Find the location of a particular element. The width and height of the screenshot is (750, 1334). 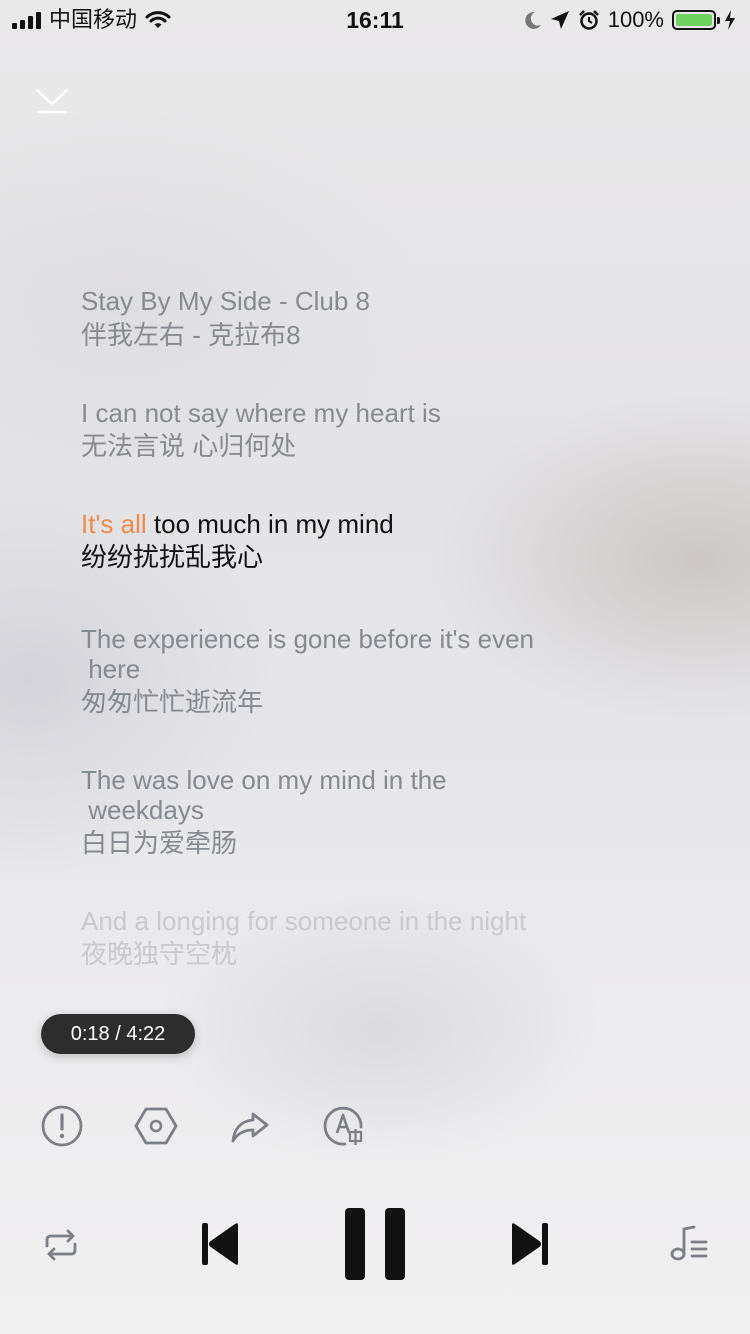

lyric-text: I can not say where my heart is is located at coordinates (261, 413).